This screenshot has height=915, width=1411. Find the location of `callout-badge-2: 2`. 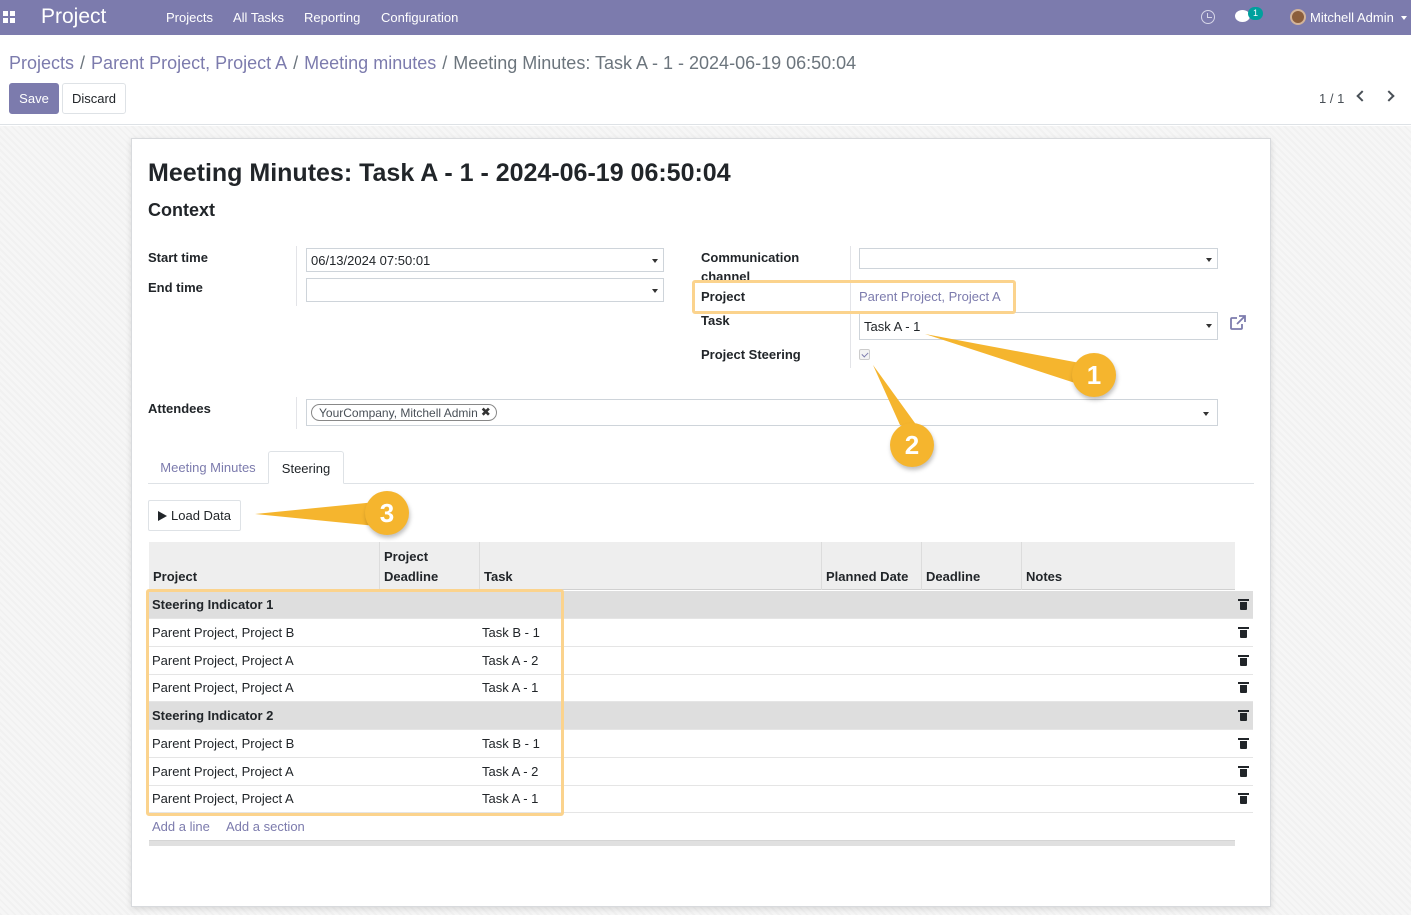

callout-badge-2: 2 is located at coordinates (912, 445).